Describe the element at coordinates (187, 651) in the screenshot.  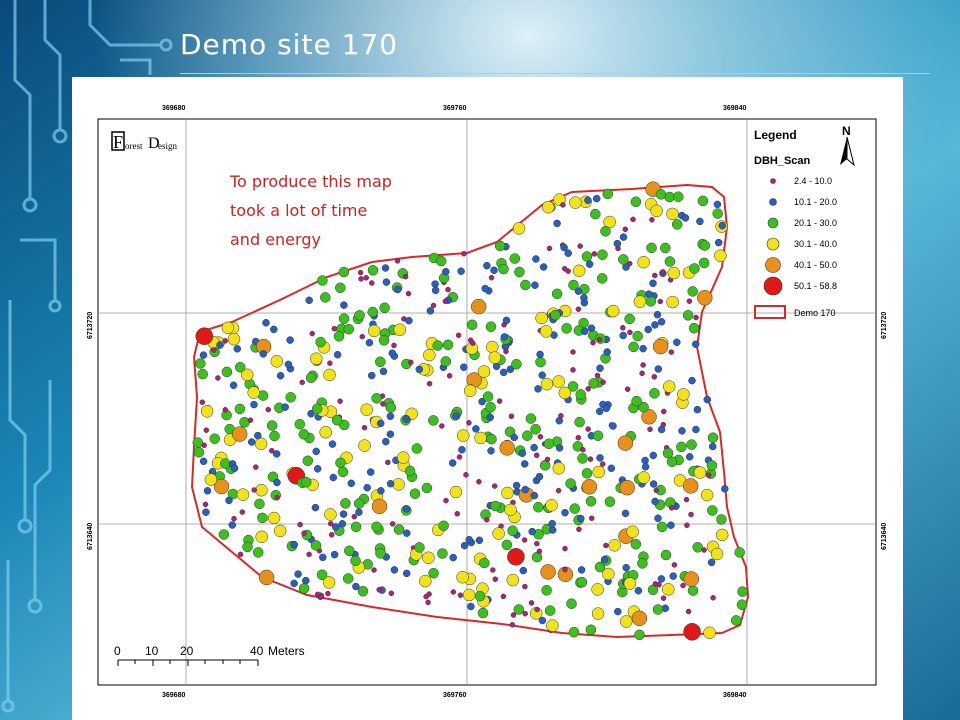
I see `scale-tick-20: 20` at that location.